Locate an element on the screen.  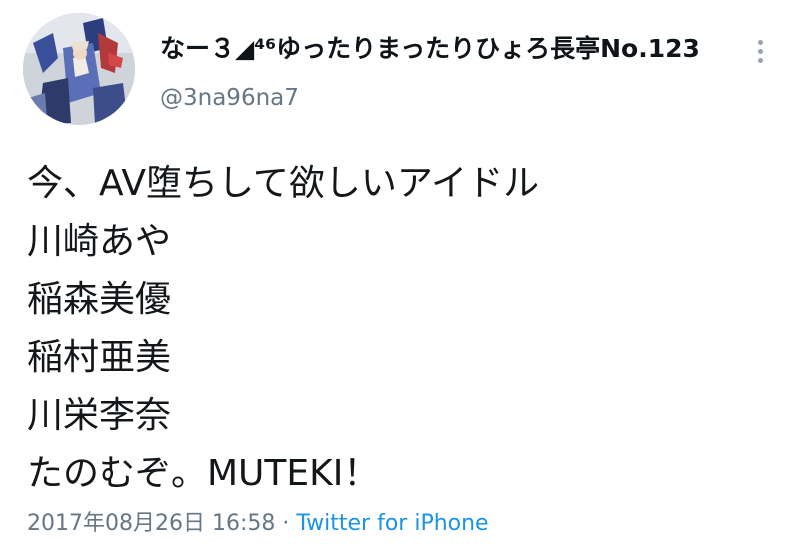
tweet-line: 稲森美優 is located at coordinates (99, 299).